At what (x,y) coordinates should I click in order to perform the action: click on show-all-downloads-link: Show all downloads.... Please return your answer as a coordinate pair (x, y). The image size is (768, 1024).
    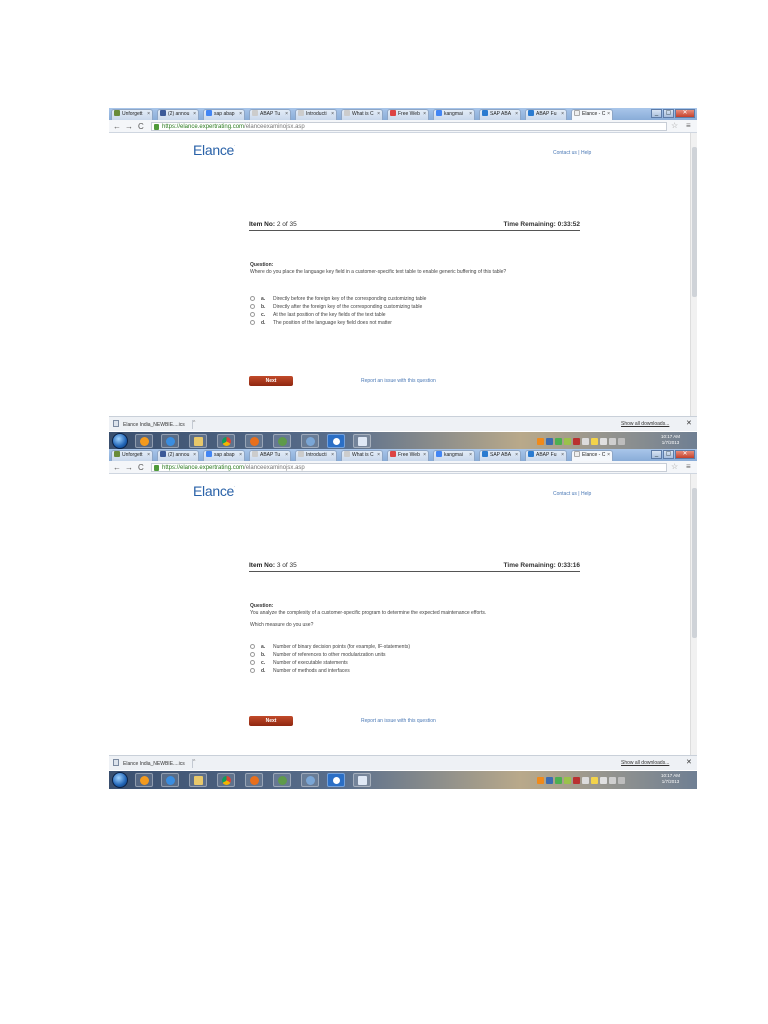
    Looking at the image, I should click on (645, 424).